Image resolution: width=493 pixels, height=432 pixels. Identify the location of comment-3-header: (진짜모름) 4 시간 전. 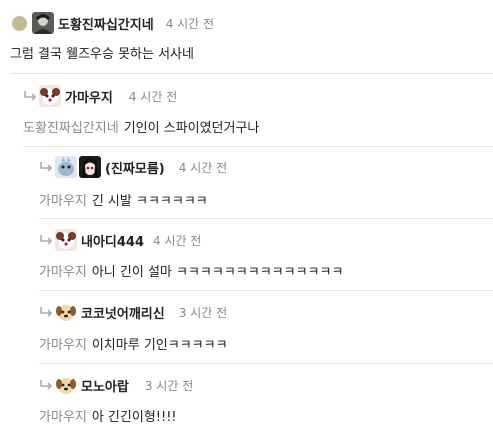
(133, 167).